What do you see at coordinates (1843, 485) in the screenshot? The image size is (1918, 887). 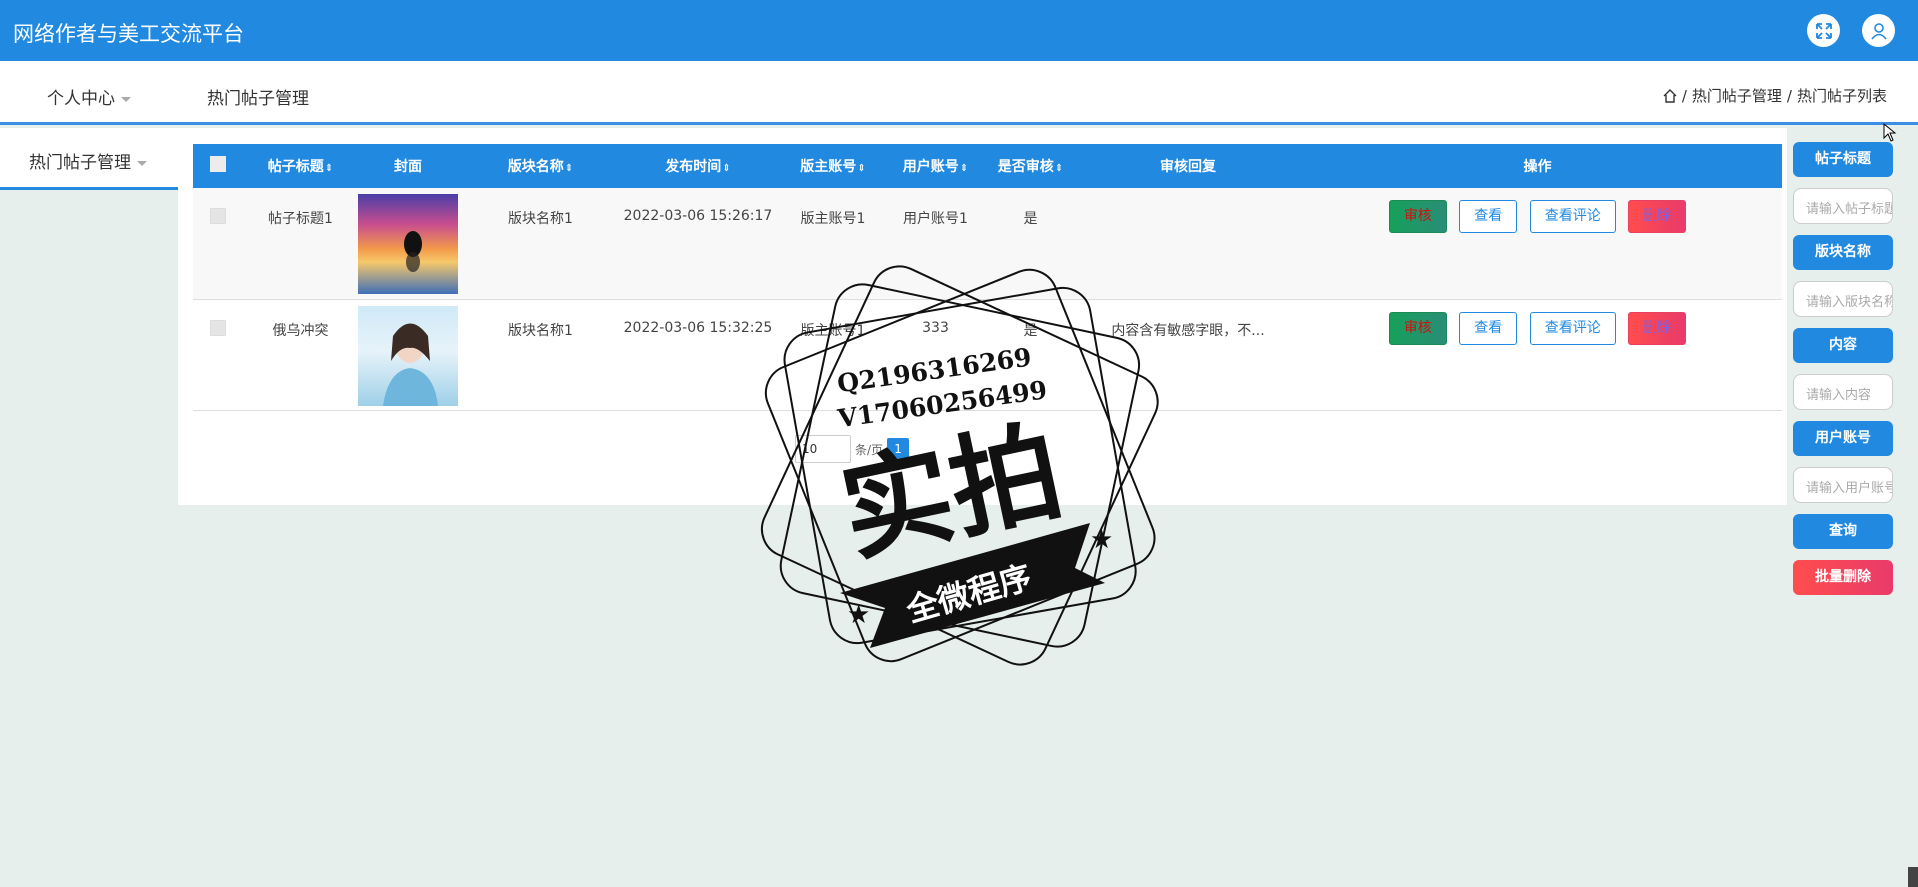 I see `user-search-input: 请输入用户账号` at bounding box center [1843, 485].